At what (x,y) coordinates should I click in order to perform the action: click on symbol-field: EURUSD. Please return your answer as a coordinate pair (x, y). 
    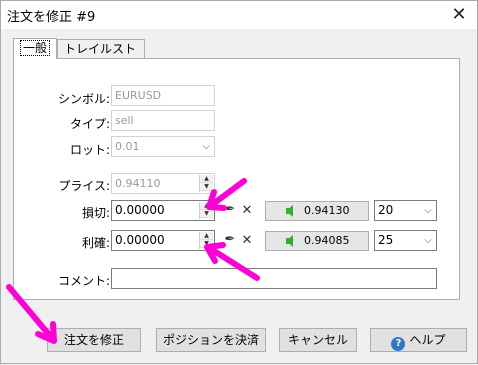
    Looking at the image, I should click on (163, 95).